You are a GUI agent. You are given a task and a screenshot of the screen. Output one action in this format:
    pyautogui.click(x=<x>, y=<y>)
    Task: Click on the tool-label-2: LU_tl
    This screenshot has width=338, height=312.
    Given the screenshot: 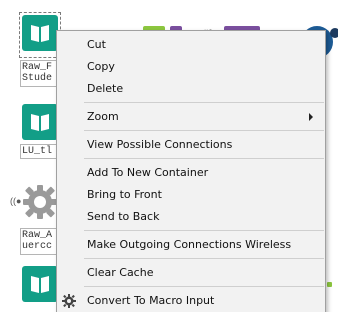 What is the action you would take?
    pyautogui.click(x=39, y=151)
    